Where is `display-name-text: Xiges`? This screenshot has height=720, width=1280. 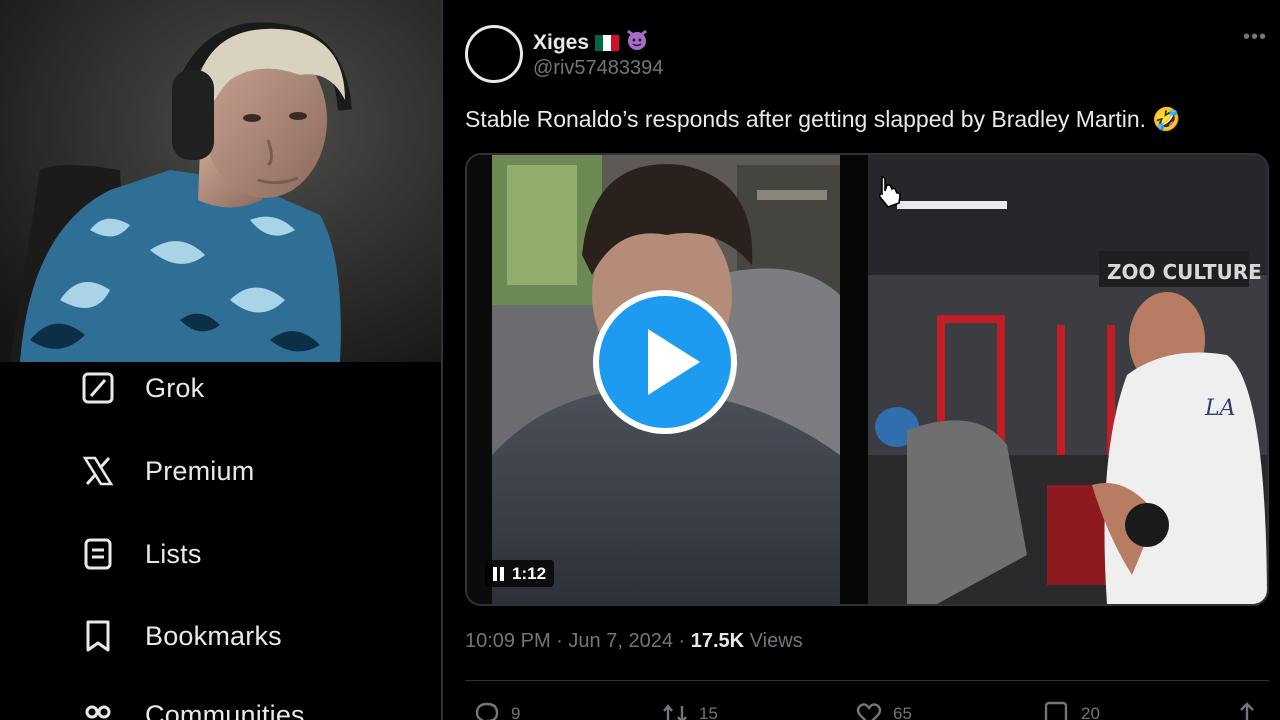
display-name-text: Xiges is located at coordinates (561, 42).